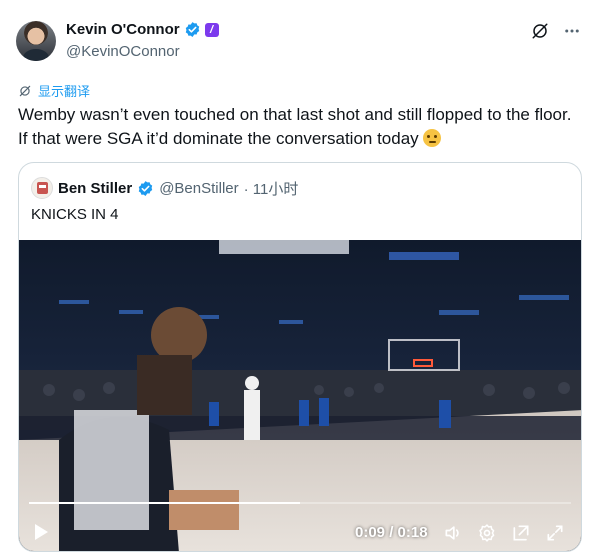 The width and height of the screenshot is (599, 556). What do you see at coordinates (211, 29) in the screenshot?
I see `affiliate-badge-icon: /` at bounding box center [211, 29].